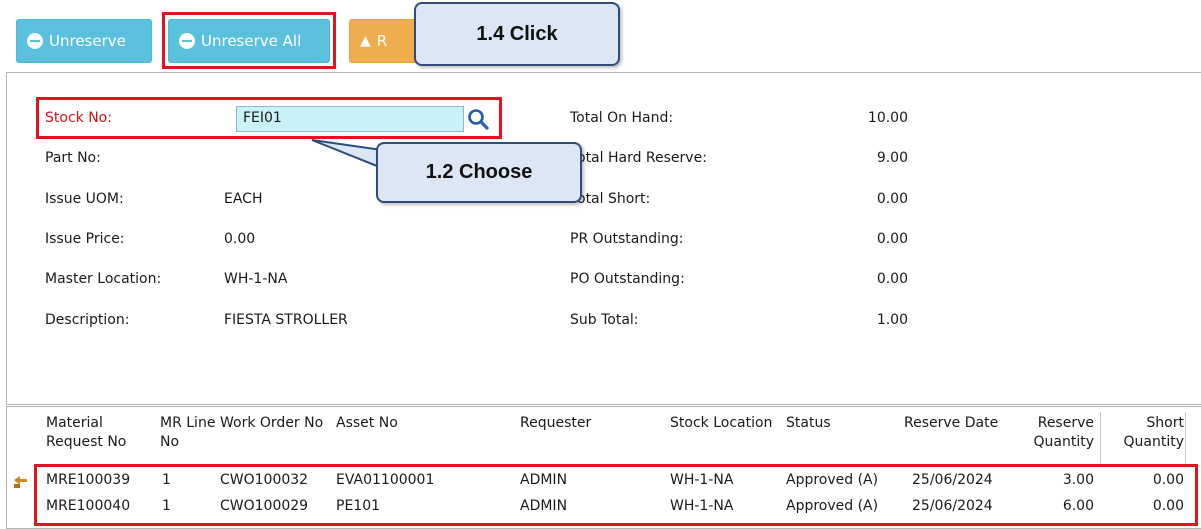 The width and height of the screenshot is (1201, 529). Describe the element at coordinates (382, 41) in the screenshot. I see `partial-reserve-button-label: R` at that location.